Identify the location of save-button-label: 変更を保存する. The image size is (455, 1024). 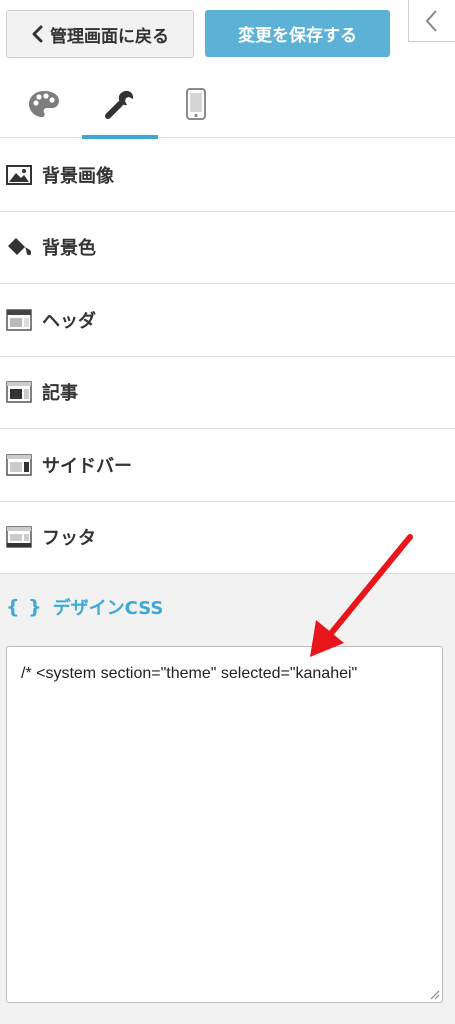
(297, 36).